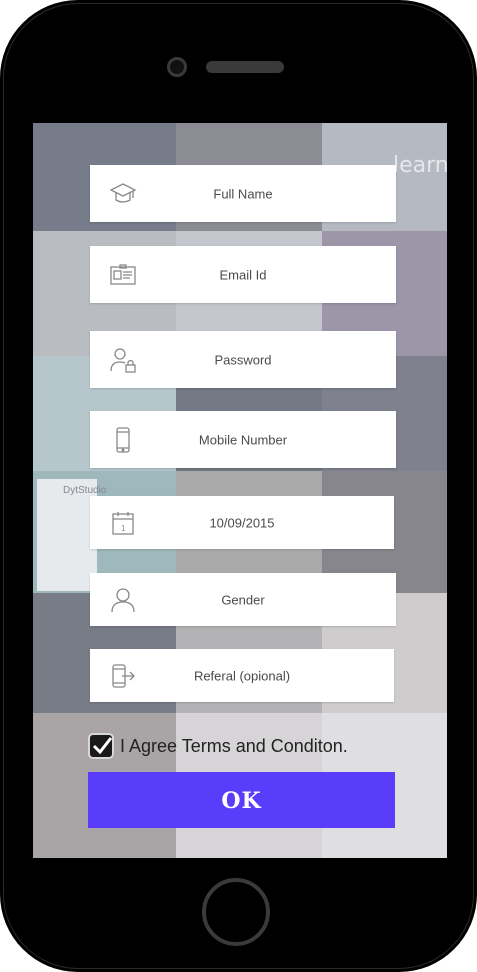 The width and height of the screenshot is (477, 972). I want to click on user-lock-icon, so click(123, 360).